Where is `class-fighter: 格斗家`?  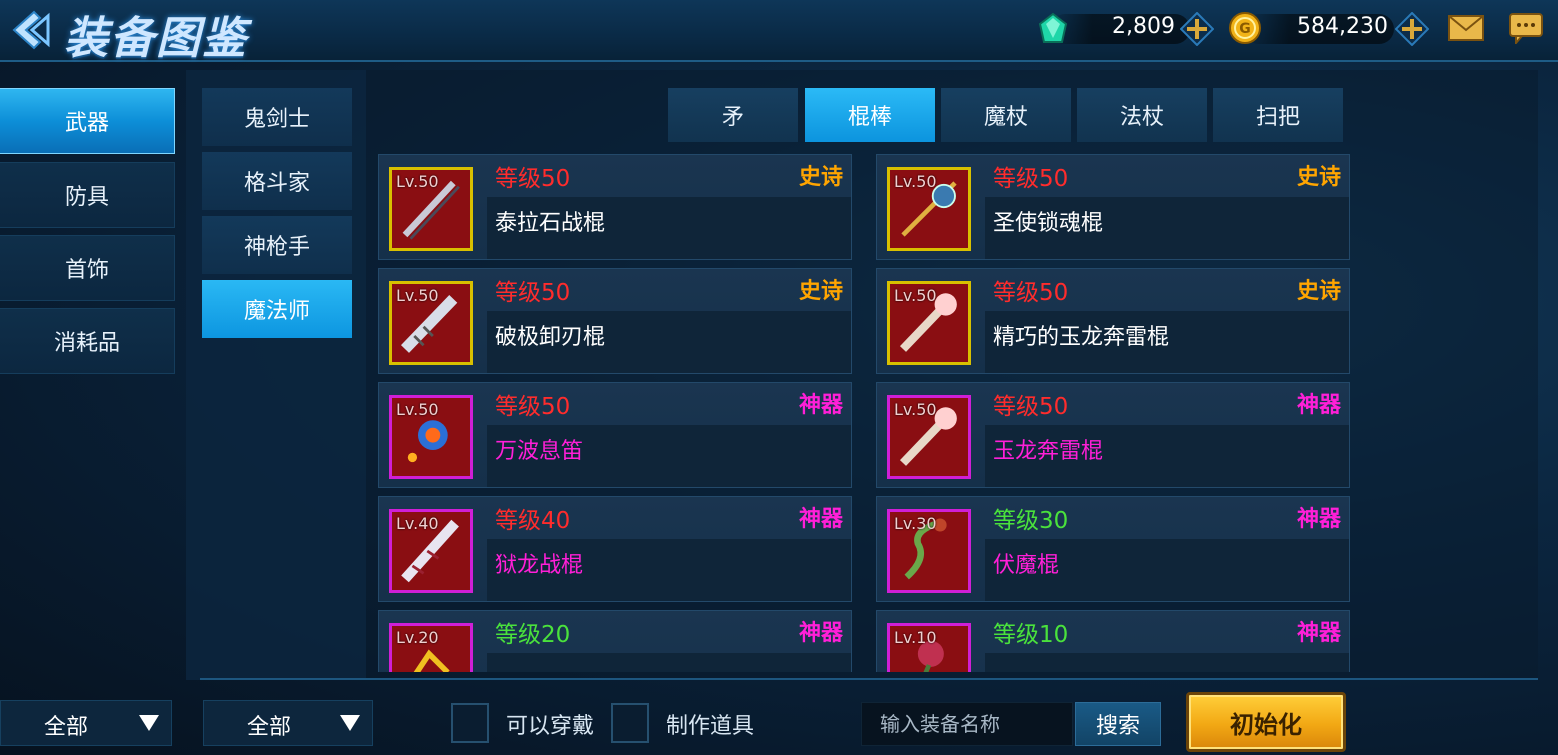 class-fighter: 格斗家 is located at coordinates (277, 181).